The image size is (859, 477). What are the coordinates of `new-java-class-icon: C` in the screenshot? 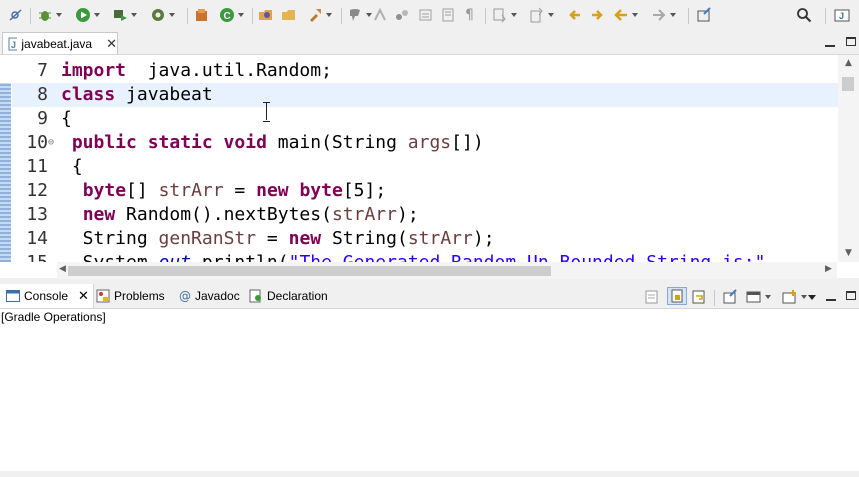 It's located at (227, 15).